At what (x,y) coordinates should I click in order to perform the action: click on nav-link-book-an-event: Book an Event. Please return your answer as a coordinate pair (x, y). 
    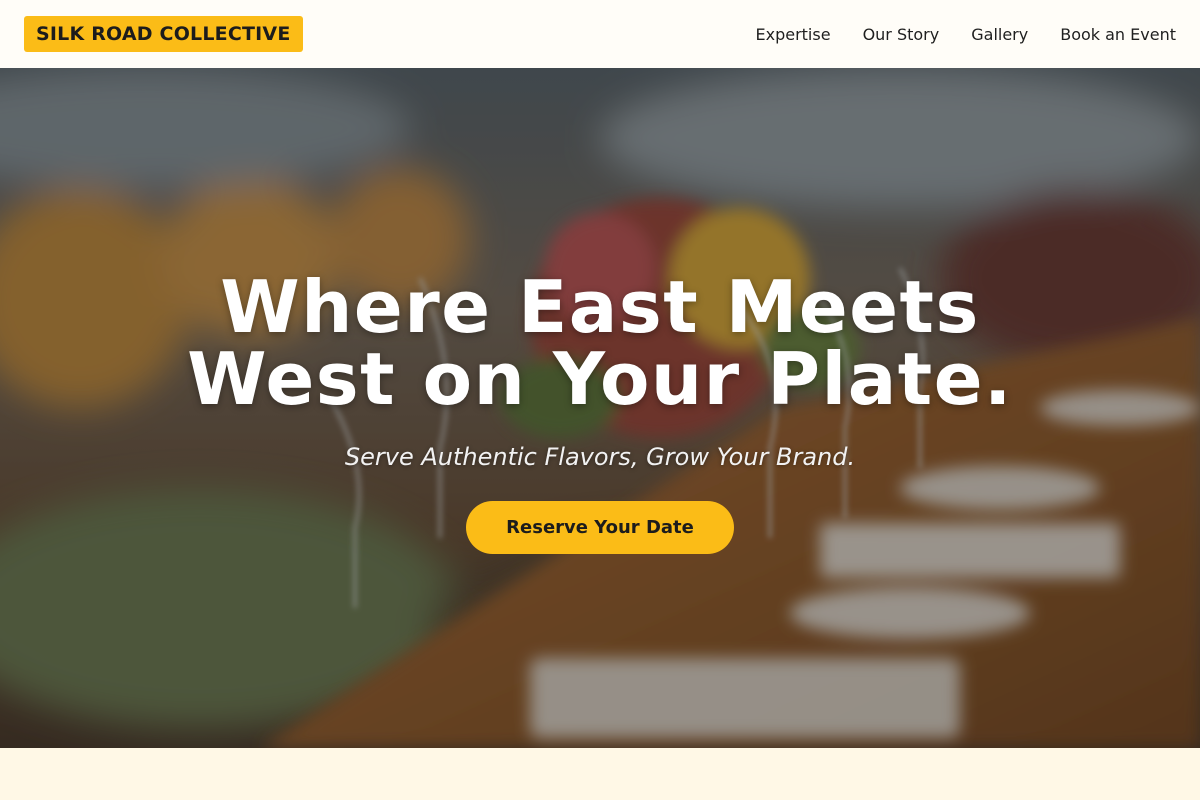
    Looking at the image, I should click on (1118, 34).